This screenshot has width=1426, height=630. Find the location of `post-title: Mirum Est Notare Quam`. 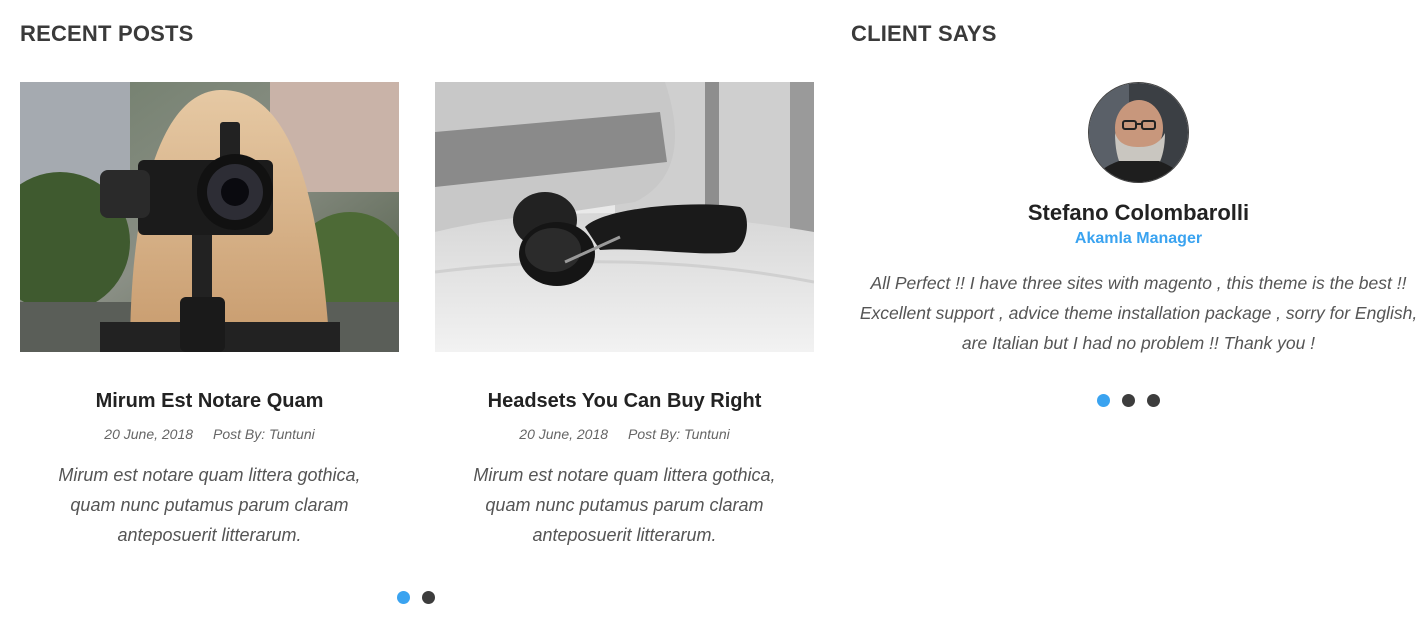

post-title: Mirum Est Notare Quam is located at coordinates (209, 401).